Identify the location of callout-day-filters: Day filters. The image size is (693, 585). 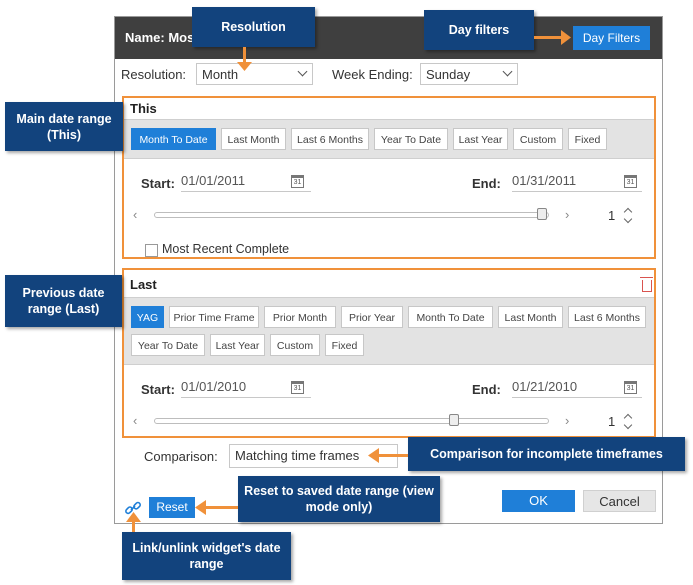
(479, 30).